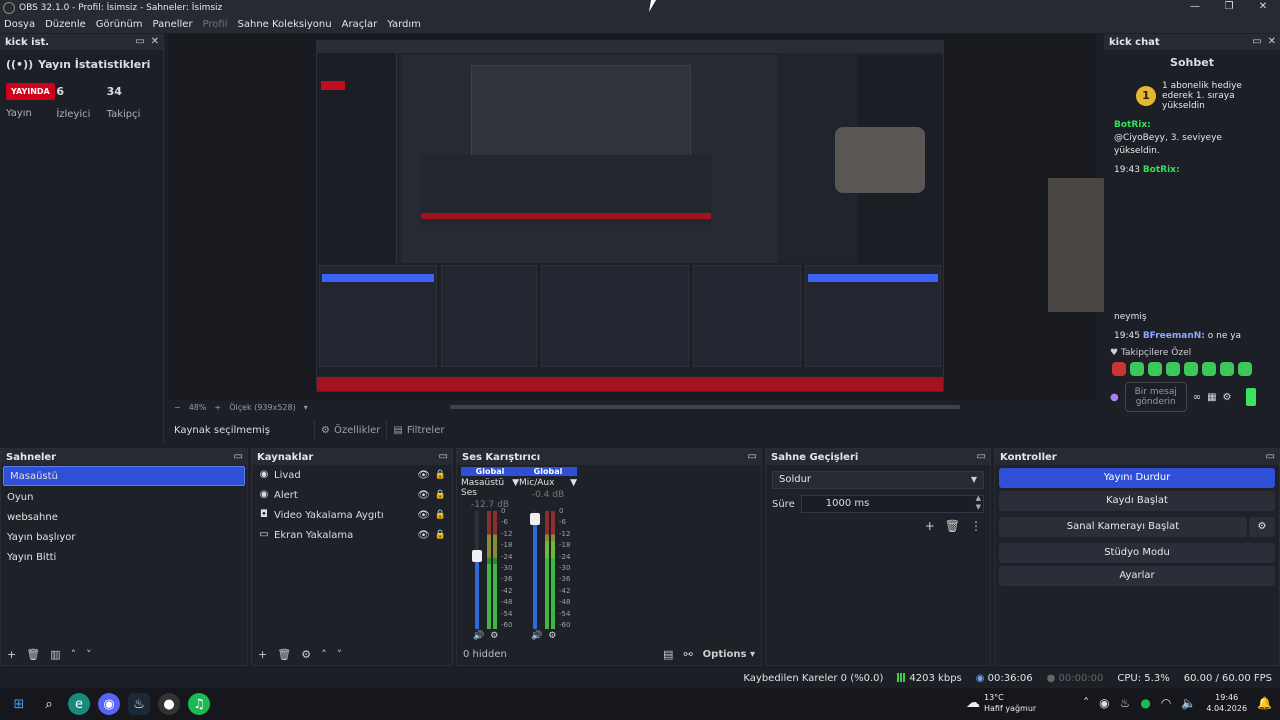 The height and width of the screenshot is (720, 1280). What do you see at coordinates (515, 488) in the screenshot?
I see `chevron-down-icon: ▼` at bounding box center [515, 488].